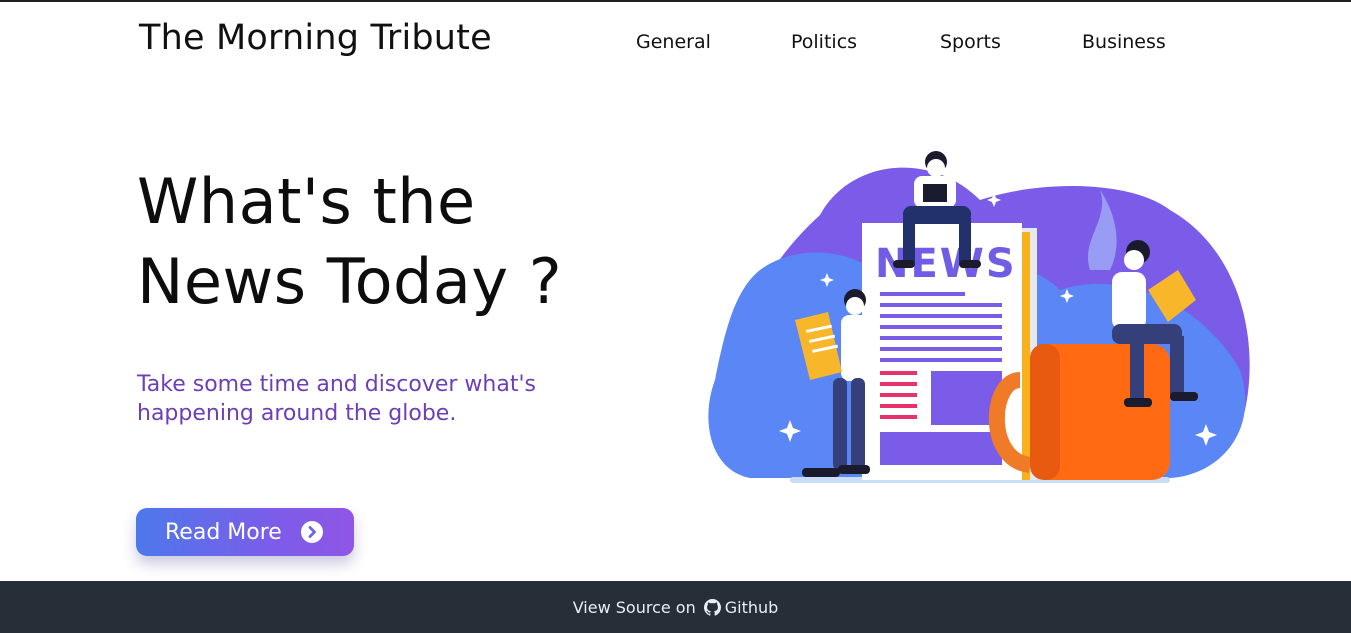 The height and width of the screenshot is (633, 1351). I want to click on brand-logo: The Morning Tribute, so click(315, 38).